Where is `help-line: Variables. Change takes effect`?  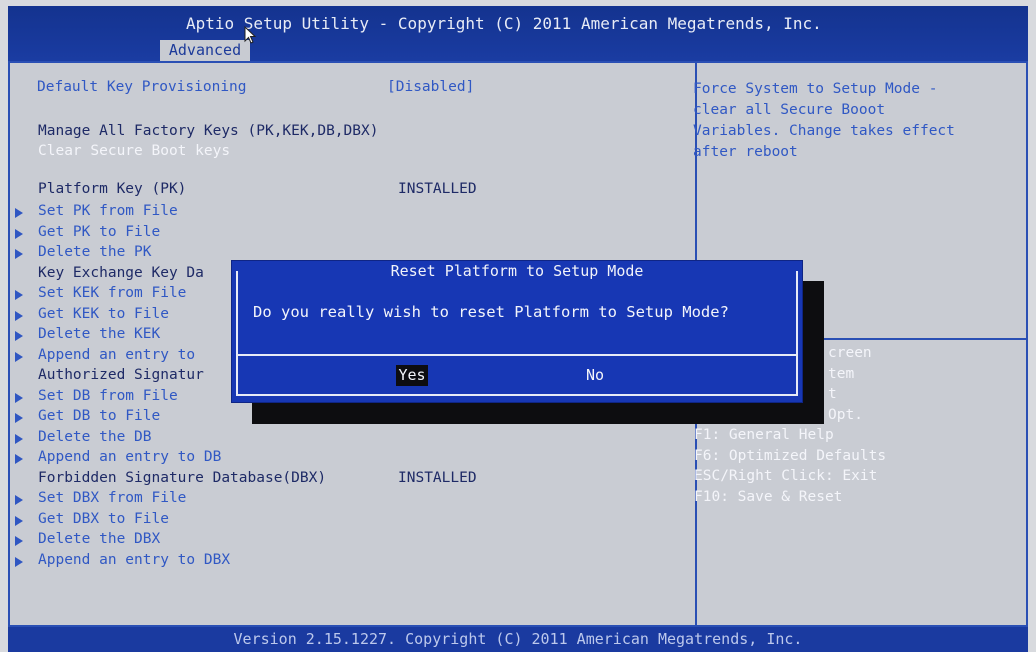 help-line: Variables. Change takes effect is located at coordinates (824, 131).